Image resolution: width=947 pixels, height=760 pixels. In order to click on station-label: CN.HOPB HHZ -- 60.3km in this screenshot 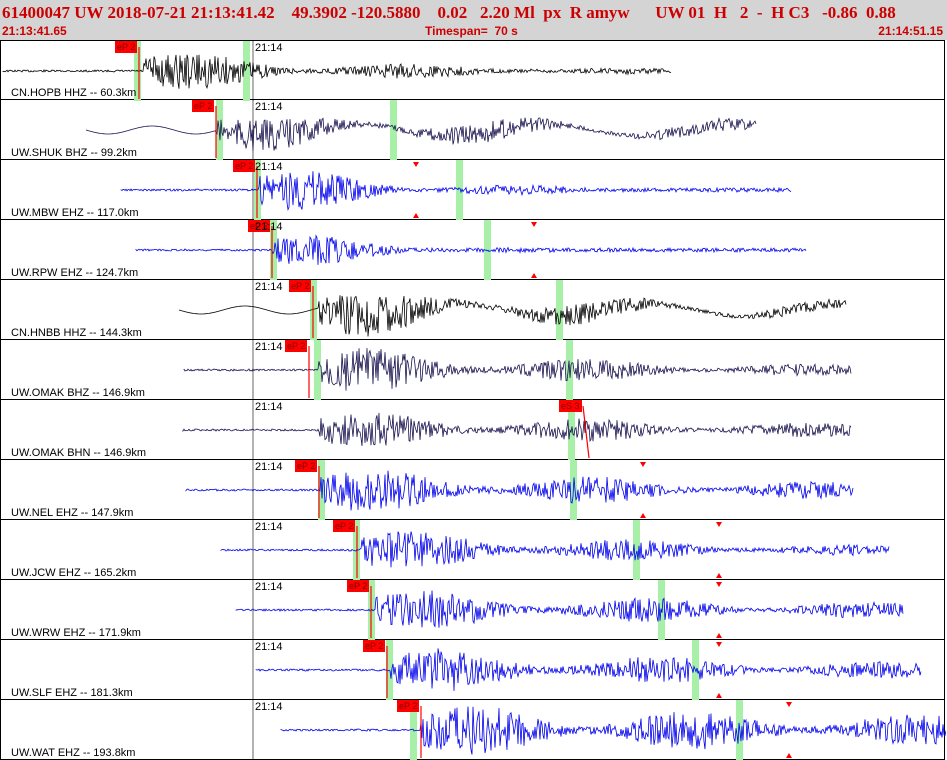, I will do `click(74, 93)`.